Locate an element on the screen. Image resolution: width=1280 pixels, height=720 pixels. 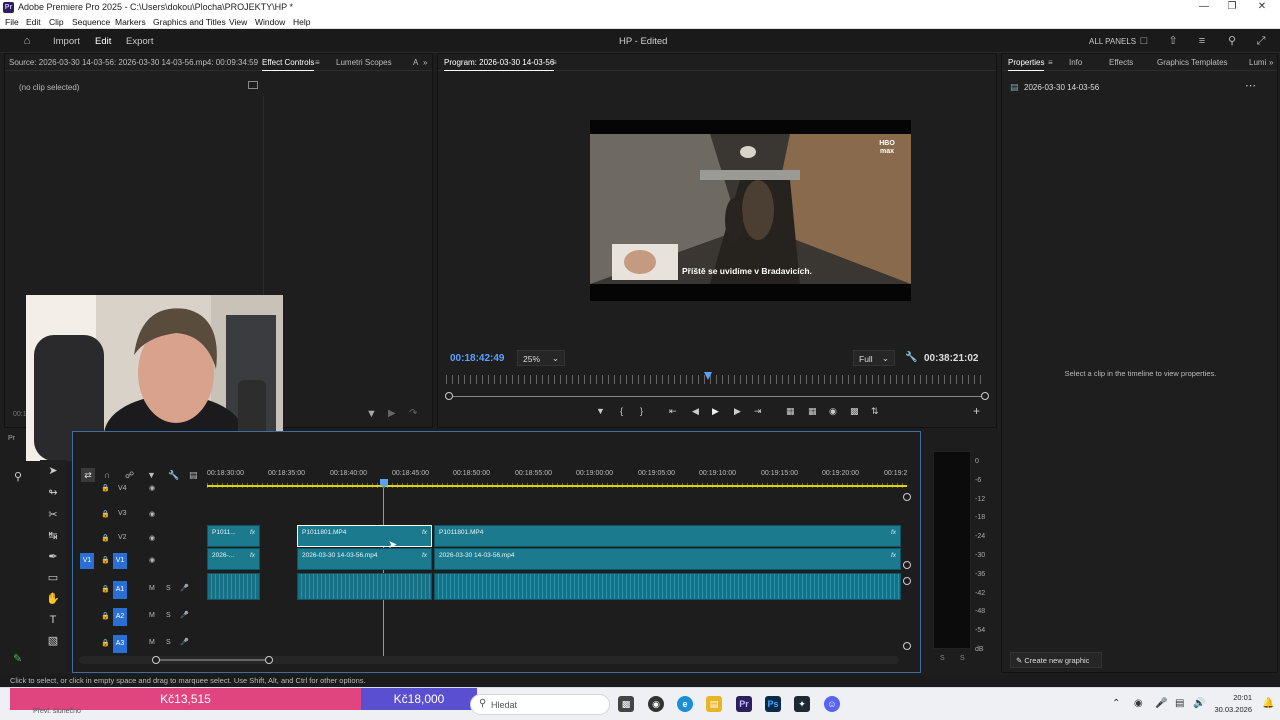
weather-text: Převl. slunečno is located at coordinates (57, 711).